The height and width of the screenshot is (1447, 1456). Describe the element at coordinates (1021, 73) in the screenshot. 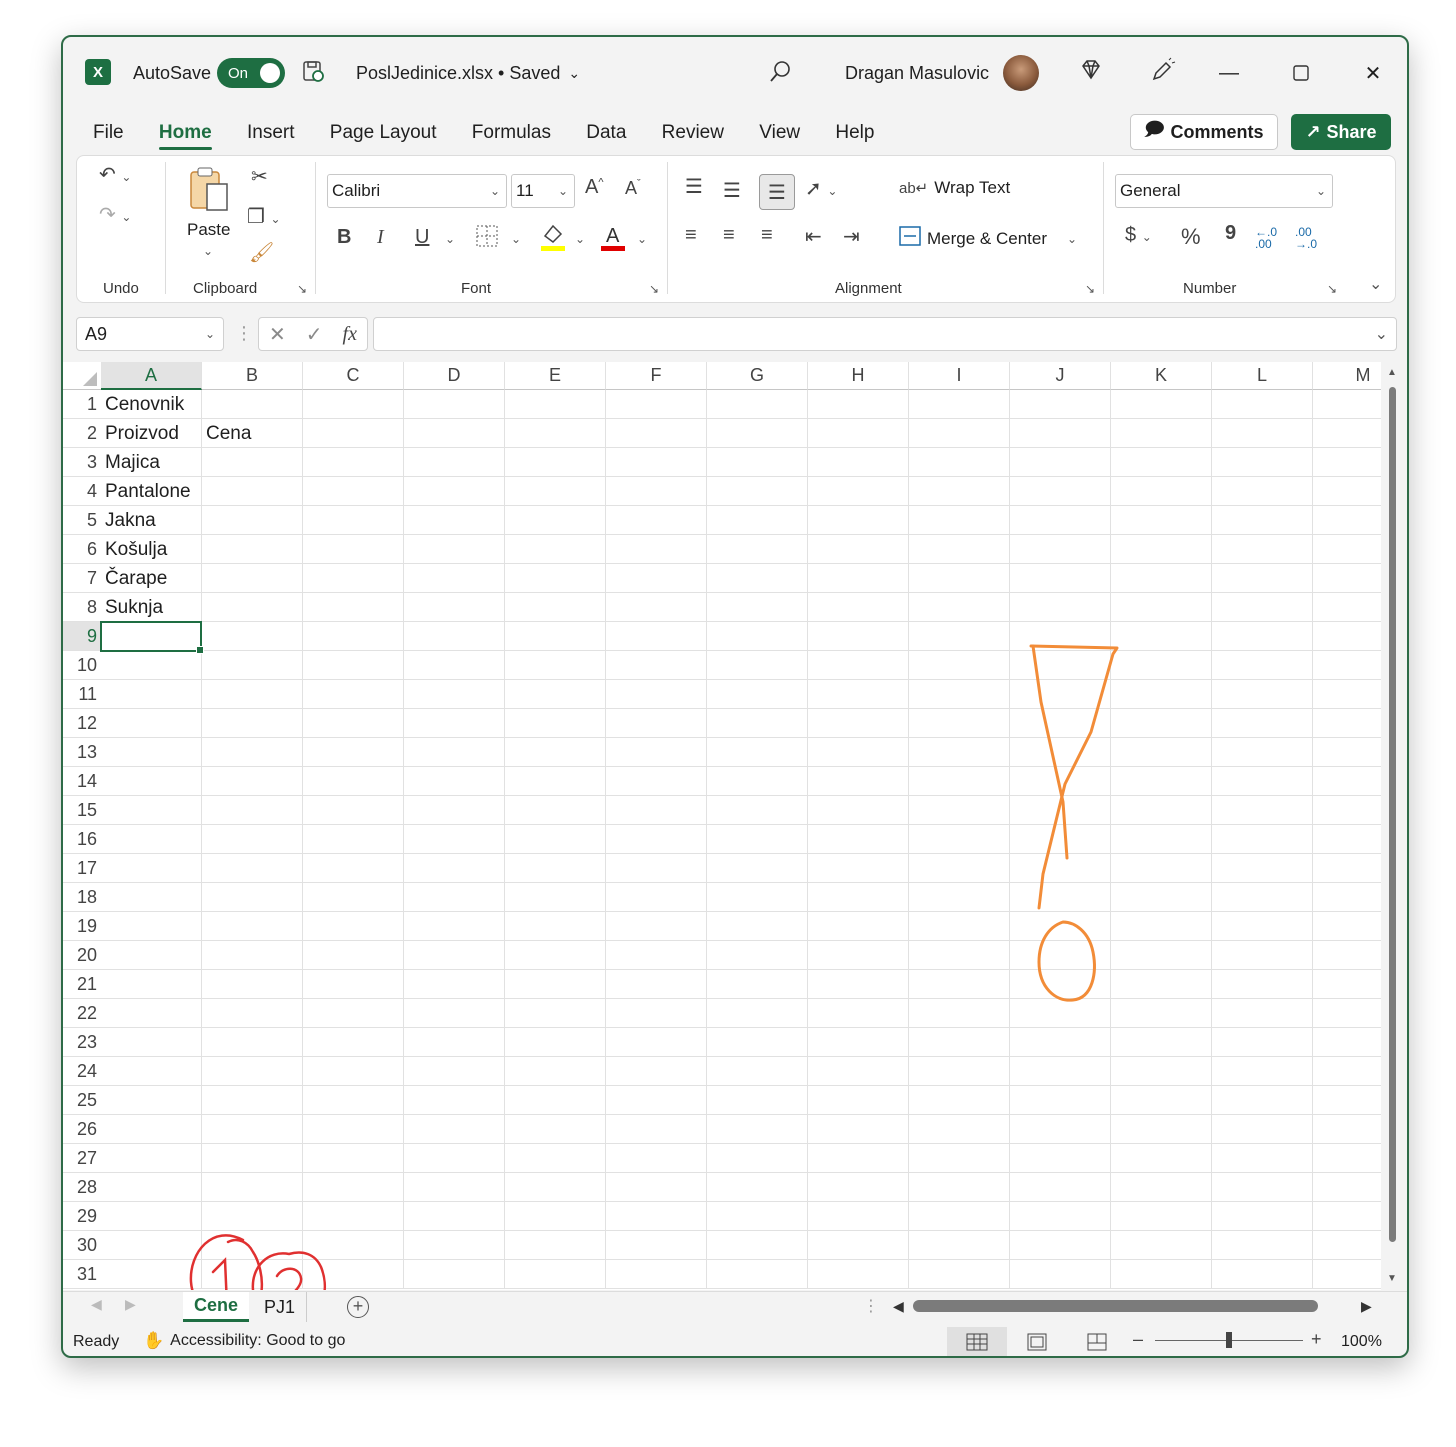

I see `avatar` at that location.